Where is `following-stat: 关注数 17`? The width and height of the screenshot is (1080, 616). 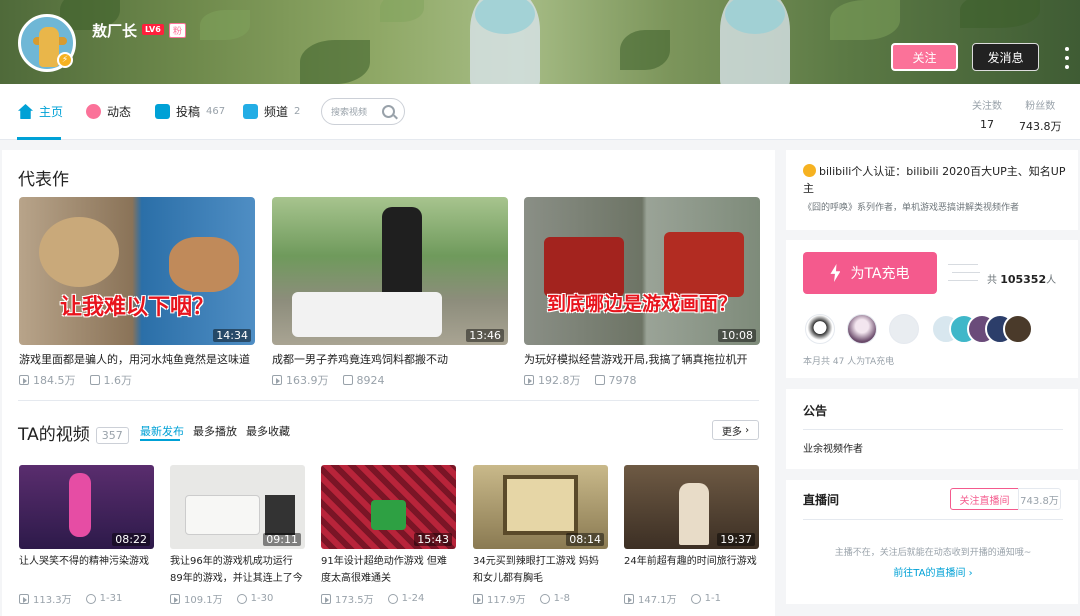 following-stat: 关注数 17 is located at coordinates (987, 114).